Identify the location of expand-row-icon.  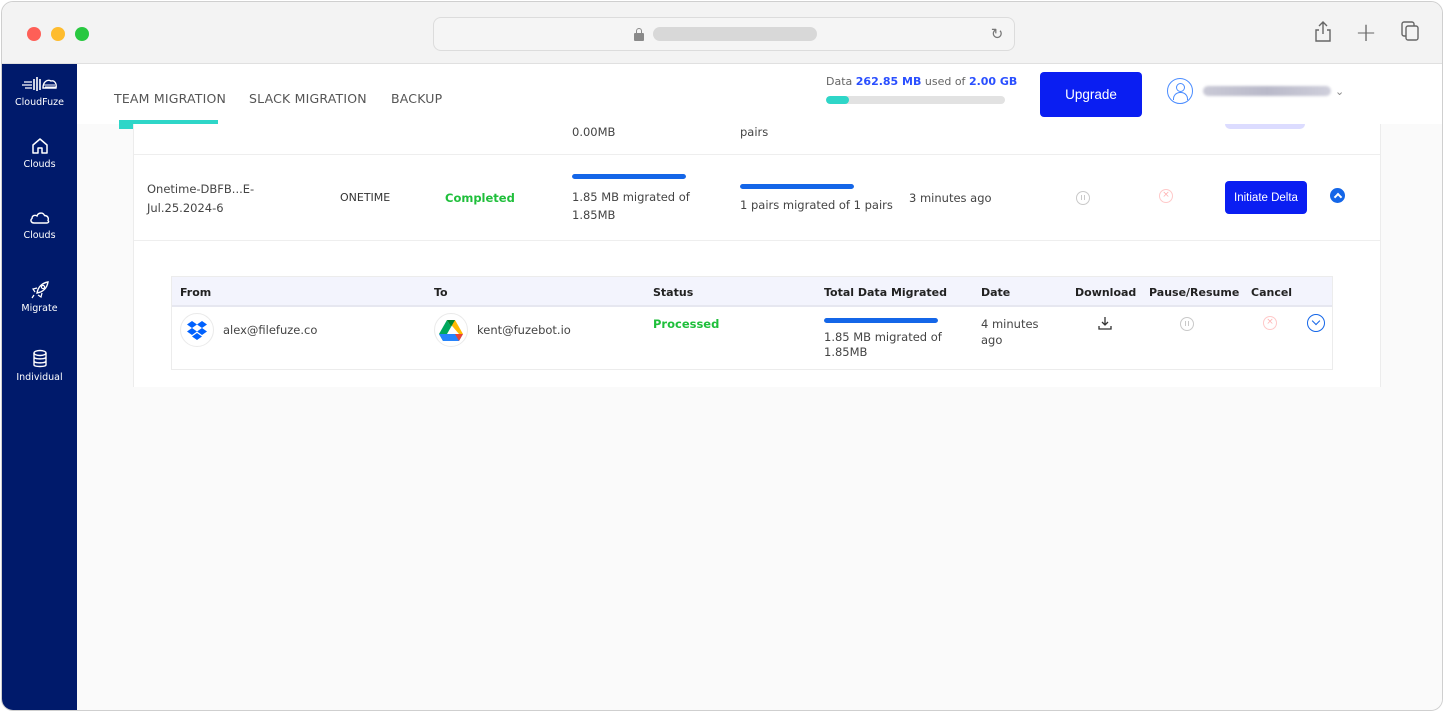
(1316, 323).